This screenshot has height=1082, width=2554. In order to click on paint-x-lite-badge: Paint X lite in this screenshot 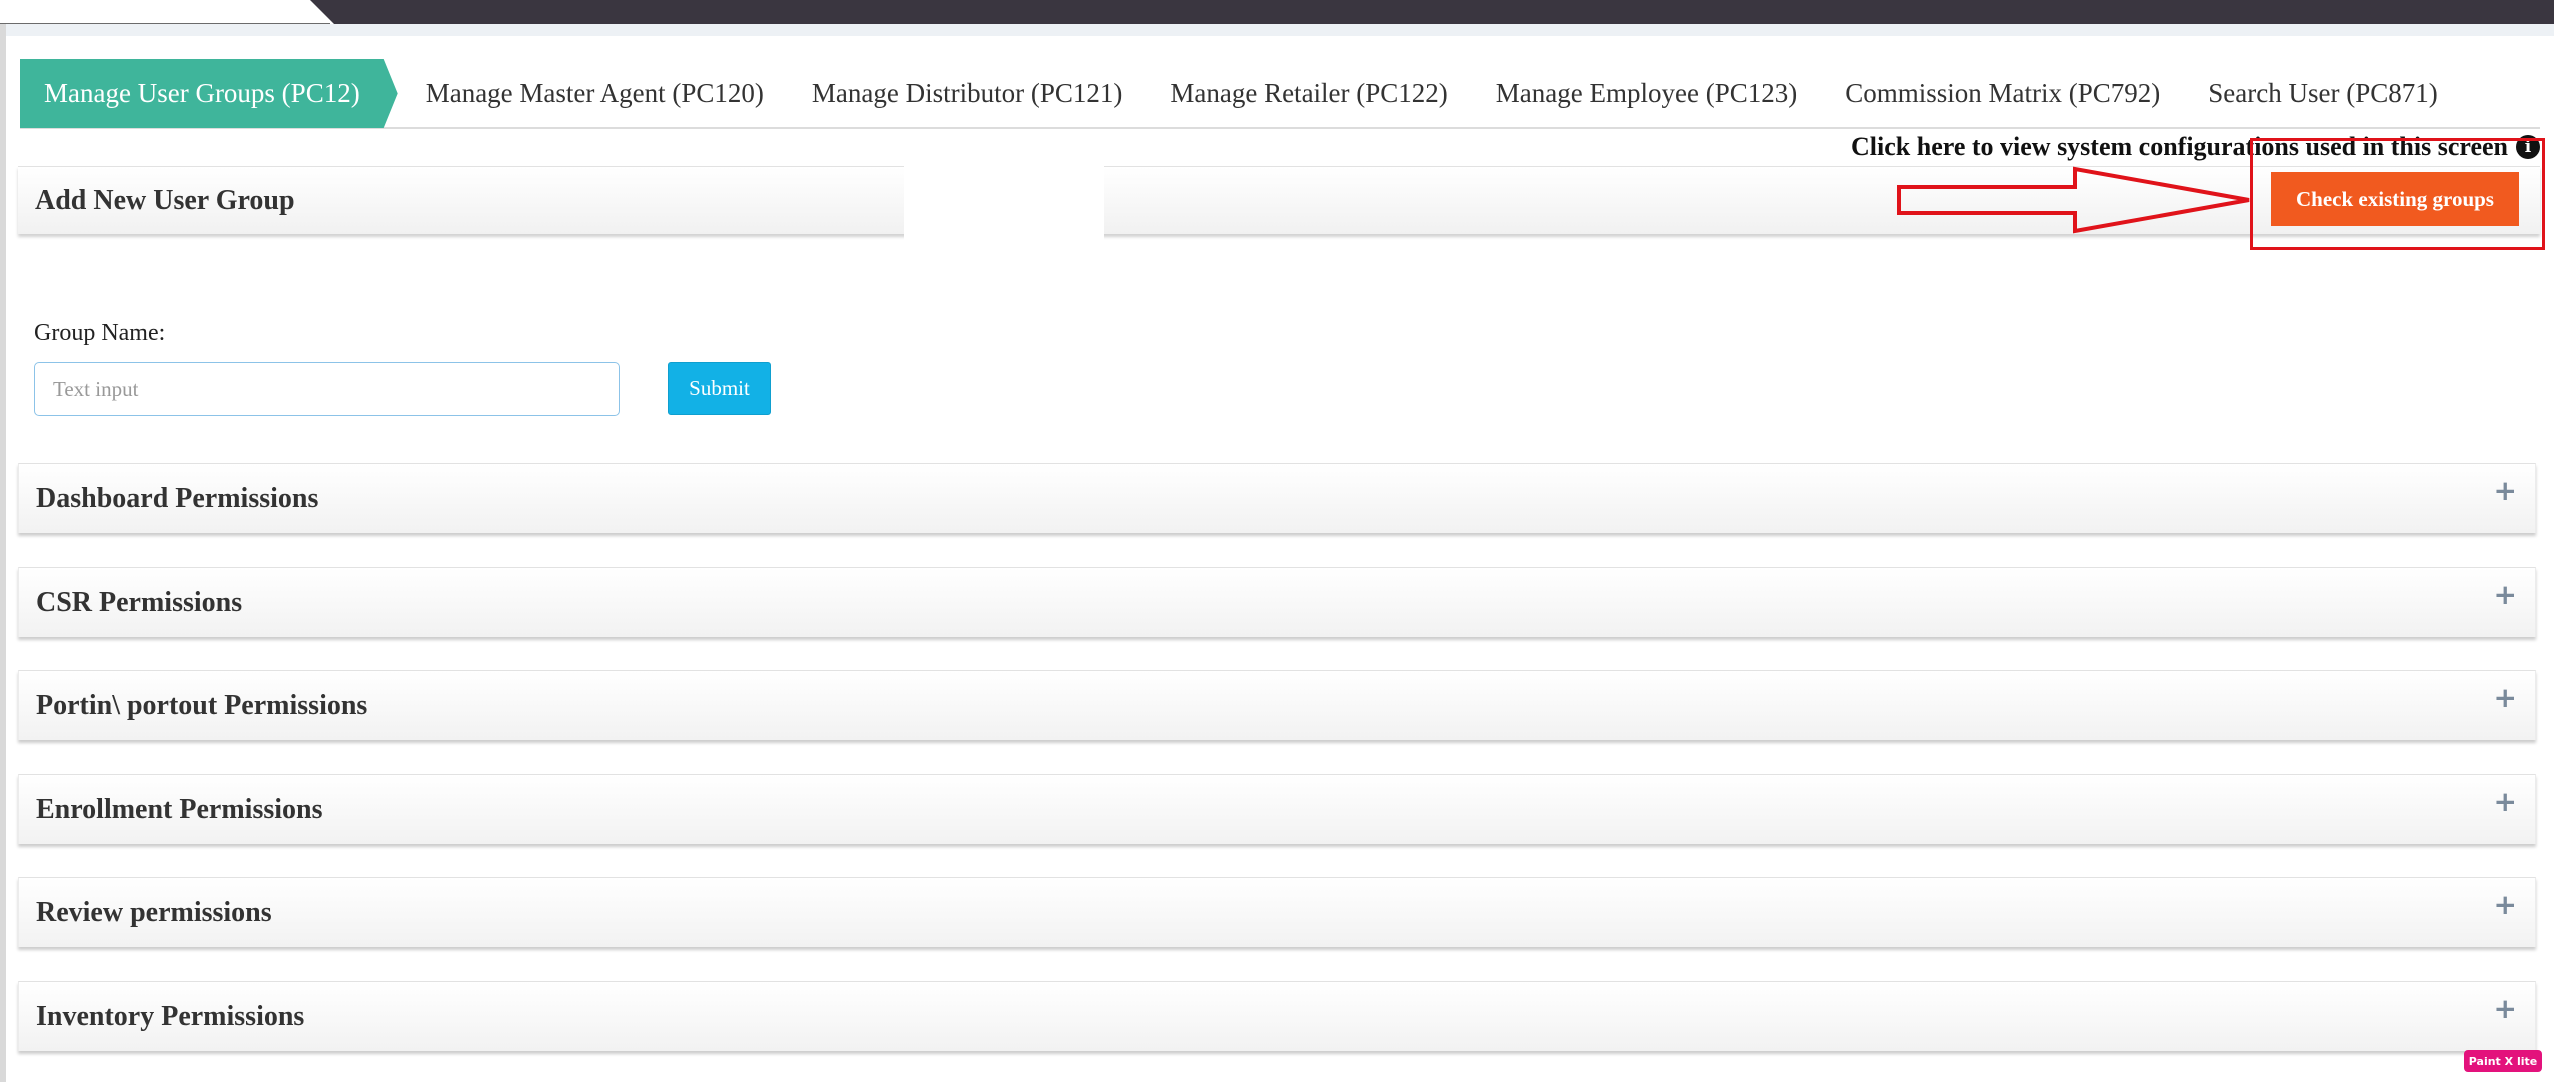, I will do `click(2503, 1061)`.